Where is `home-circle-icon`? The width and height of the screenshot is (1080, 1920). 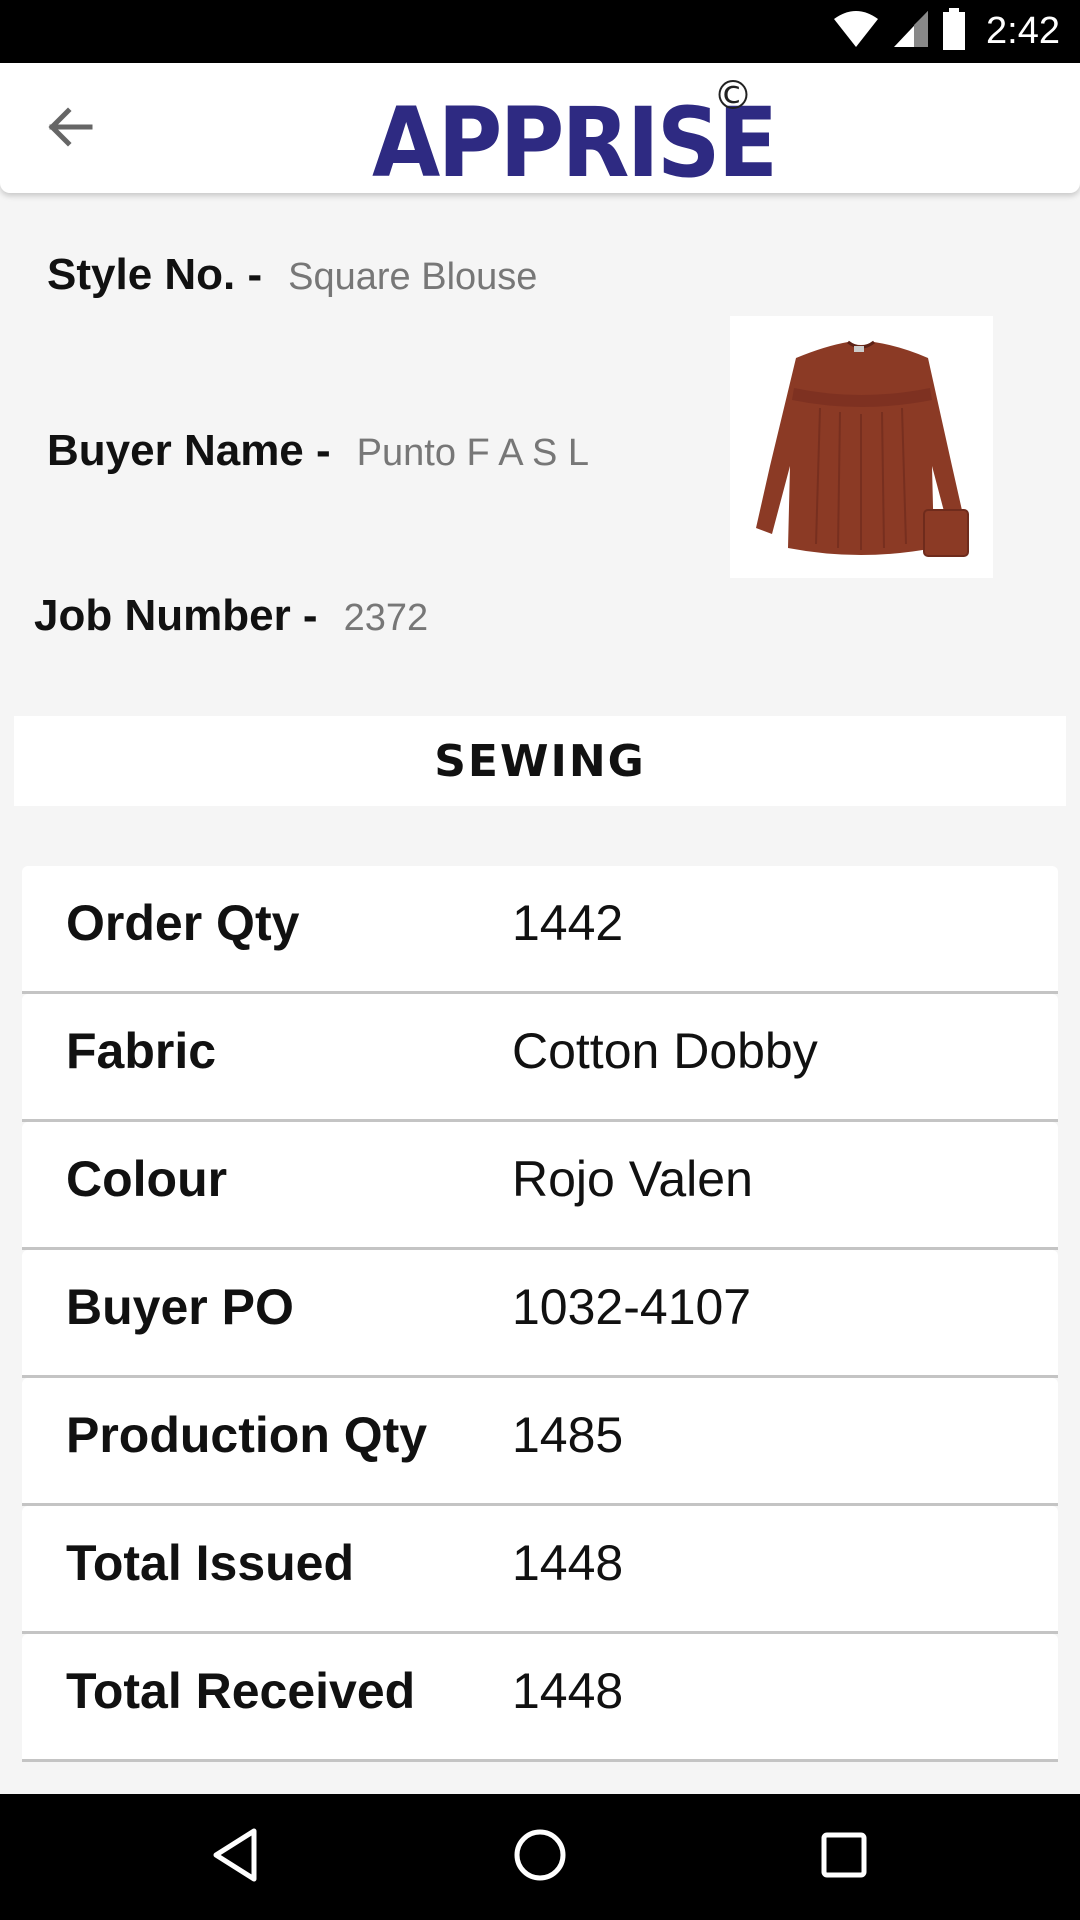
home-circle-icon is located at coordinates (540, 1857).